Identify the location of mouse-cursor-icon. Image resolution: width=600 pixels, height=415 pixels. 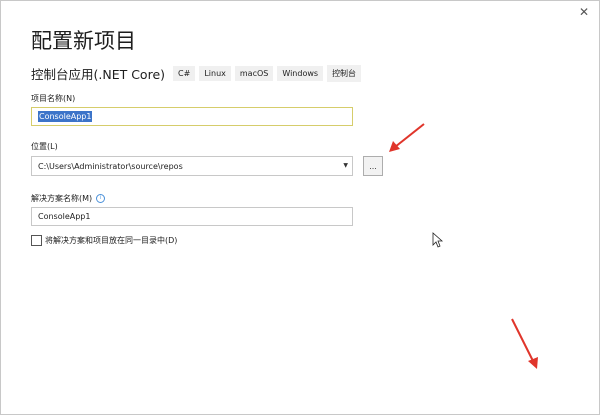
(438, 240).